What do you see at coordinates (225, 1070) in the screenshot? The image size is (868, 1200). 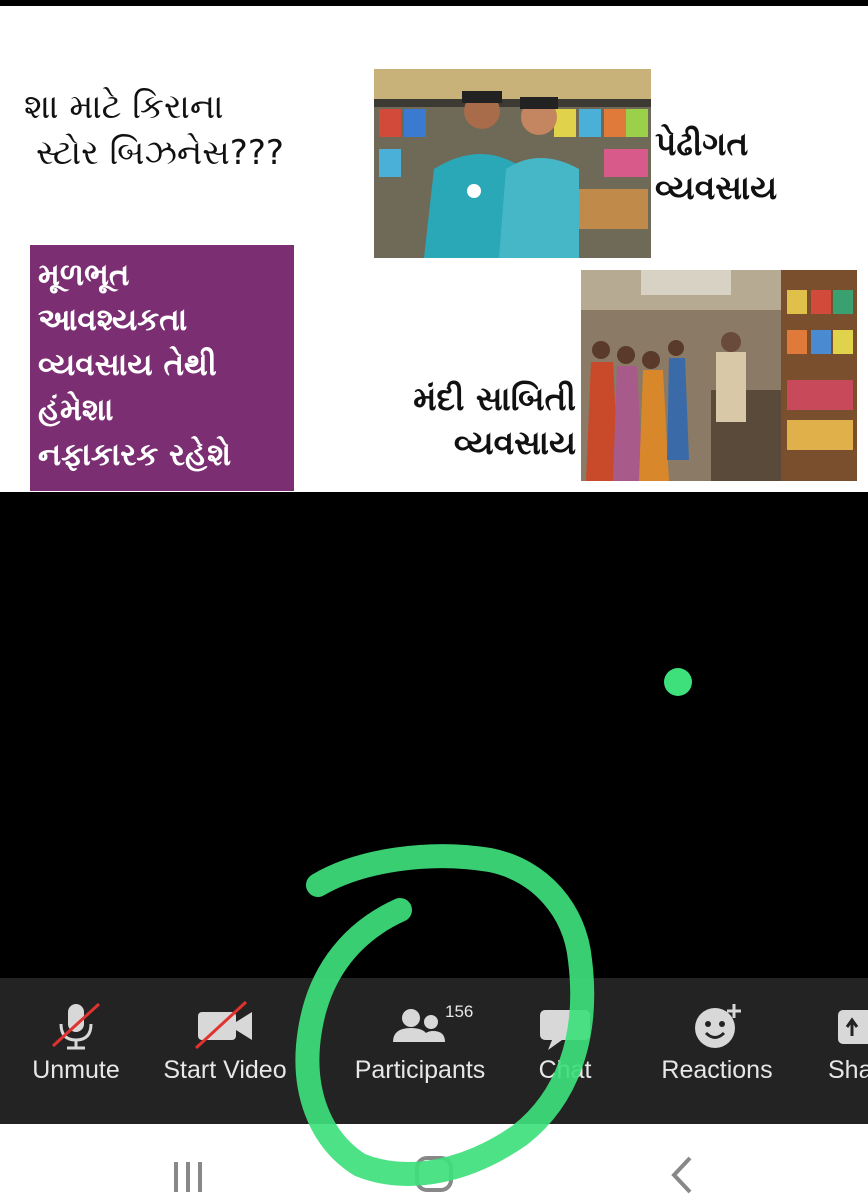 I see `start-video-label: Start Video` at bounding box center [225, 1070].